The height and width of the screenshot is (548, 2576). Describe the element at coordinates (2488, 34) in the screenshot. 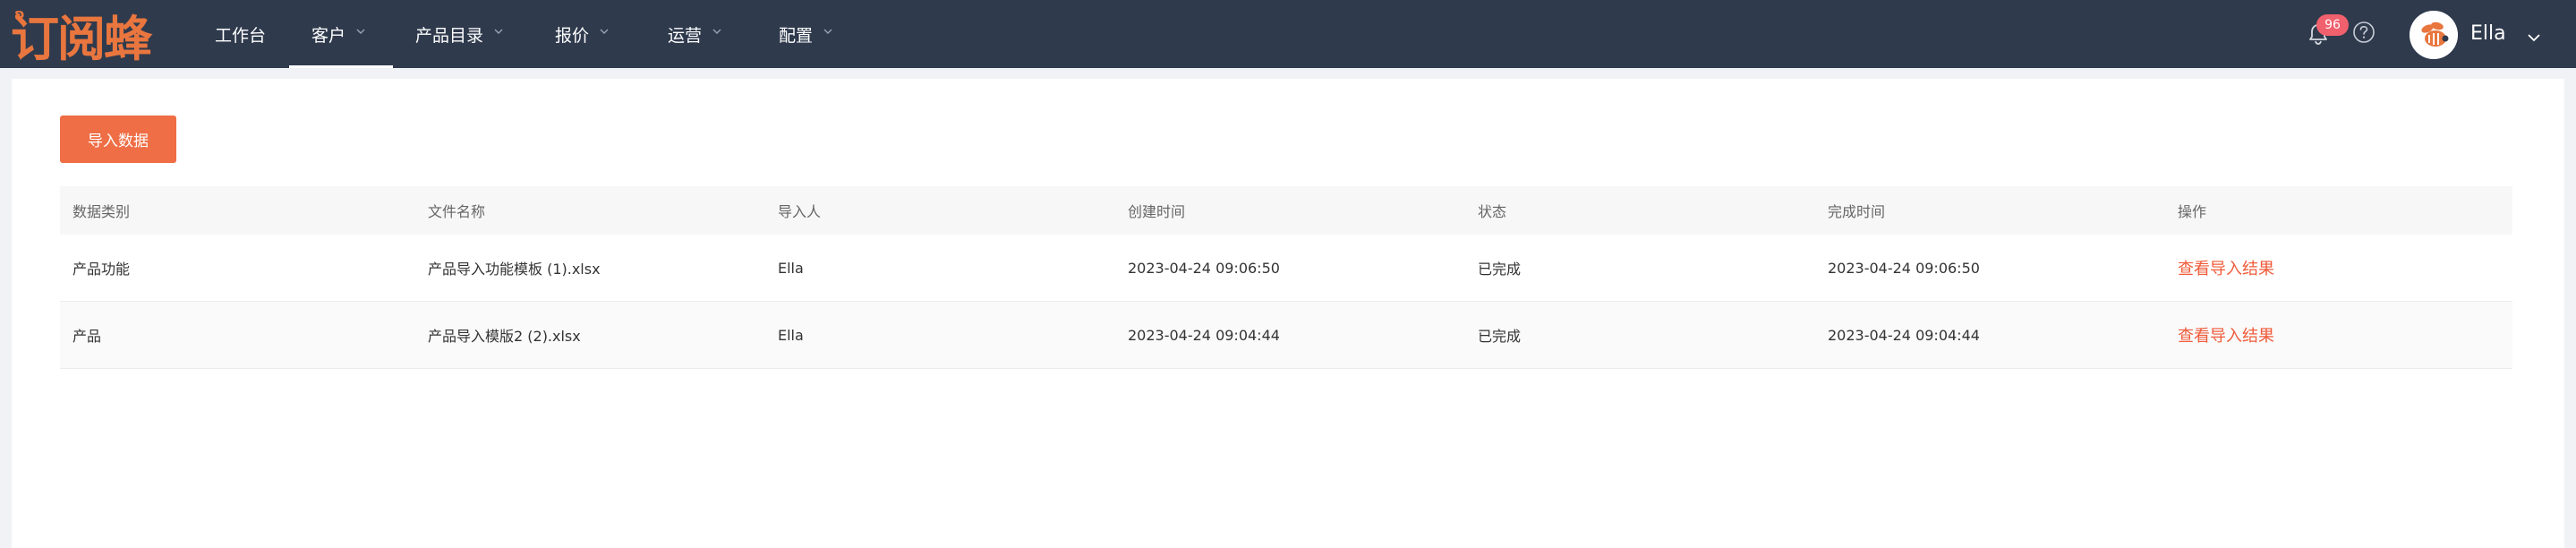

I see `user-name: Ella` at that location.